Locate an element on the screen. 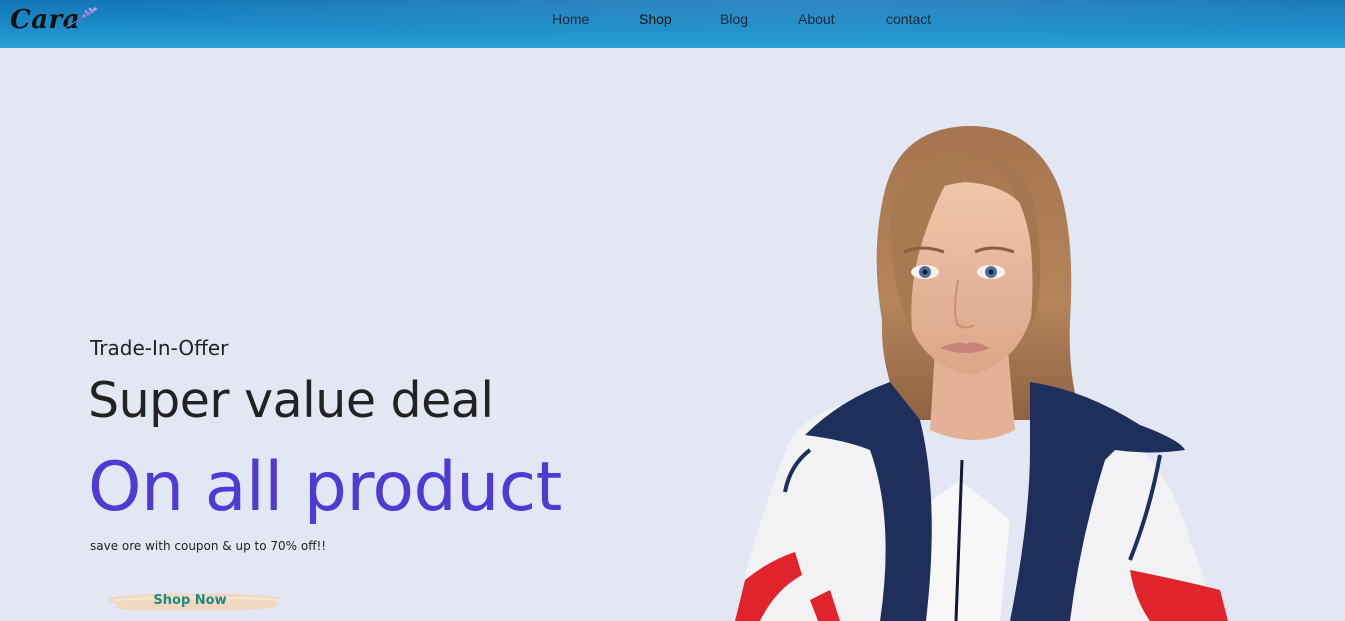 Image resolution: width=1345 pixels, height=621 pixels. hero-description: save ore with coupon & up to 70% off!! is located at coordinates (208, 546).